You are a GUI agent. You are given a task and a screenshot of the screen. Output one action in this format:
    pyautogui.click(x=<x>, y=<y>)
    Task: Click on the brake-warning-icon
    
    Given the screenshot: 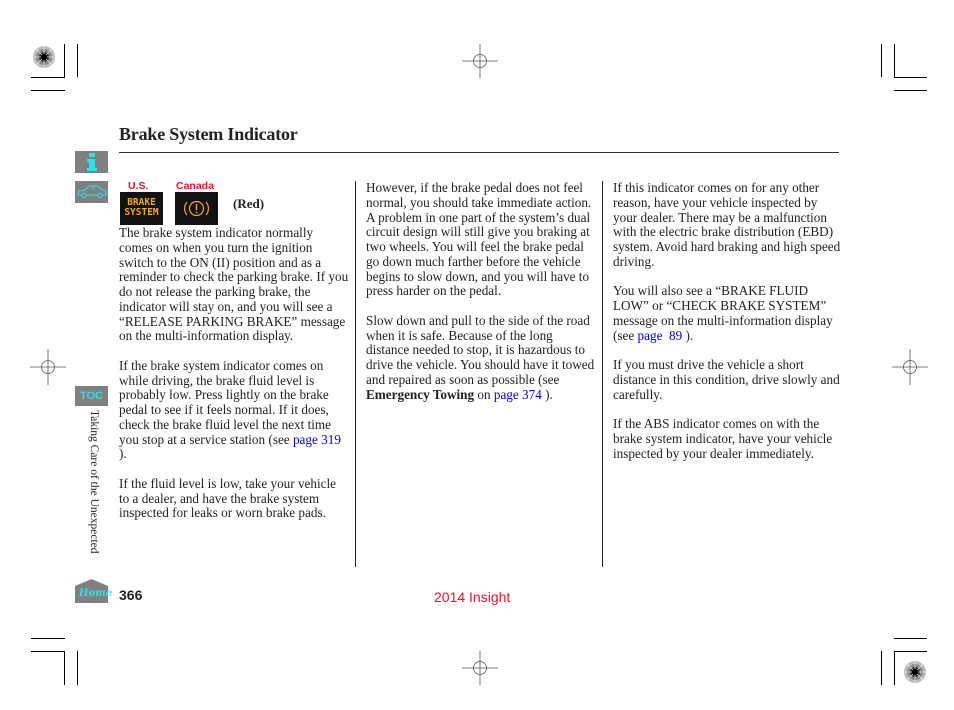 What is the action you would take?
    pyautogui.click(x=196, y=208)
    